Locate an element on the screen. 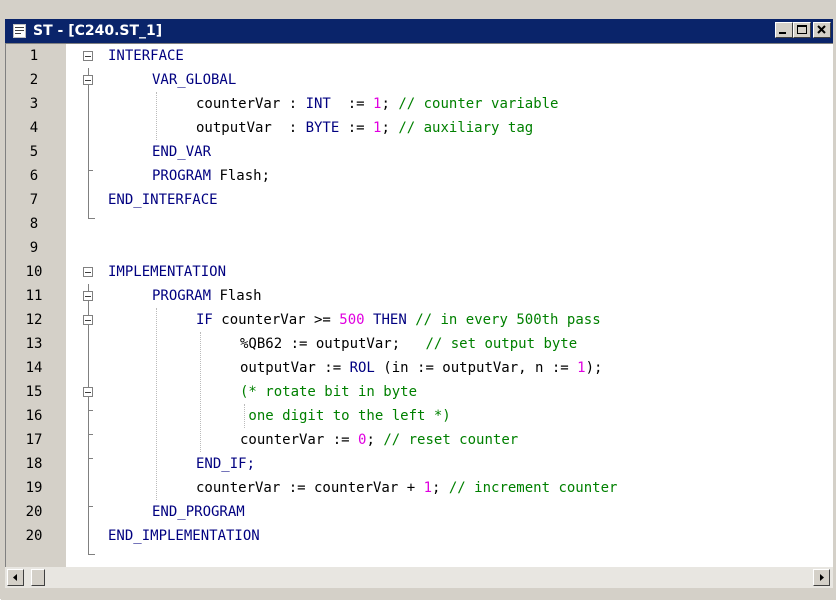  line-number: 17 is located at coordinates (34, 440).